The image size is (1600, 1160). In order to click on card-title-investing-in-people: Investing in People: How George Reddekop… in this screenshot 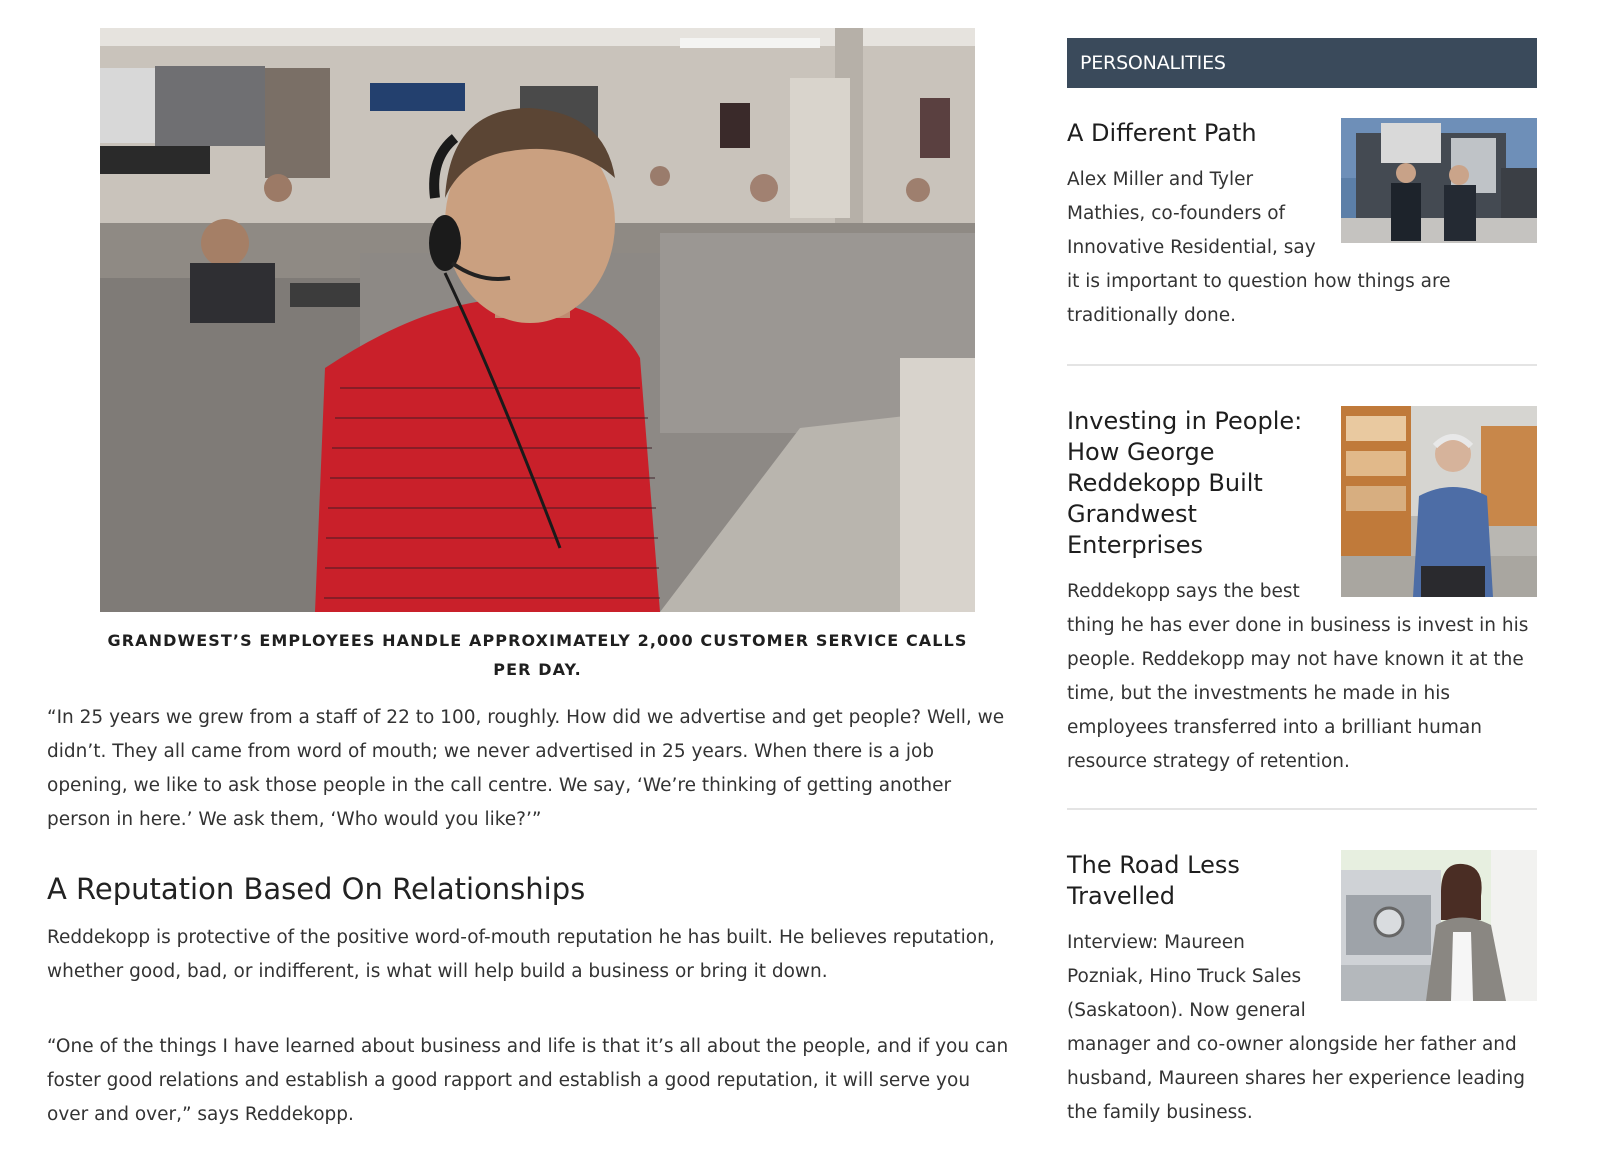, I will do `click(1192, 483)`.